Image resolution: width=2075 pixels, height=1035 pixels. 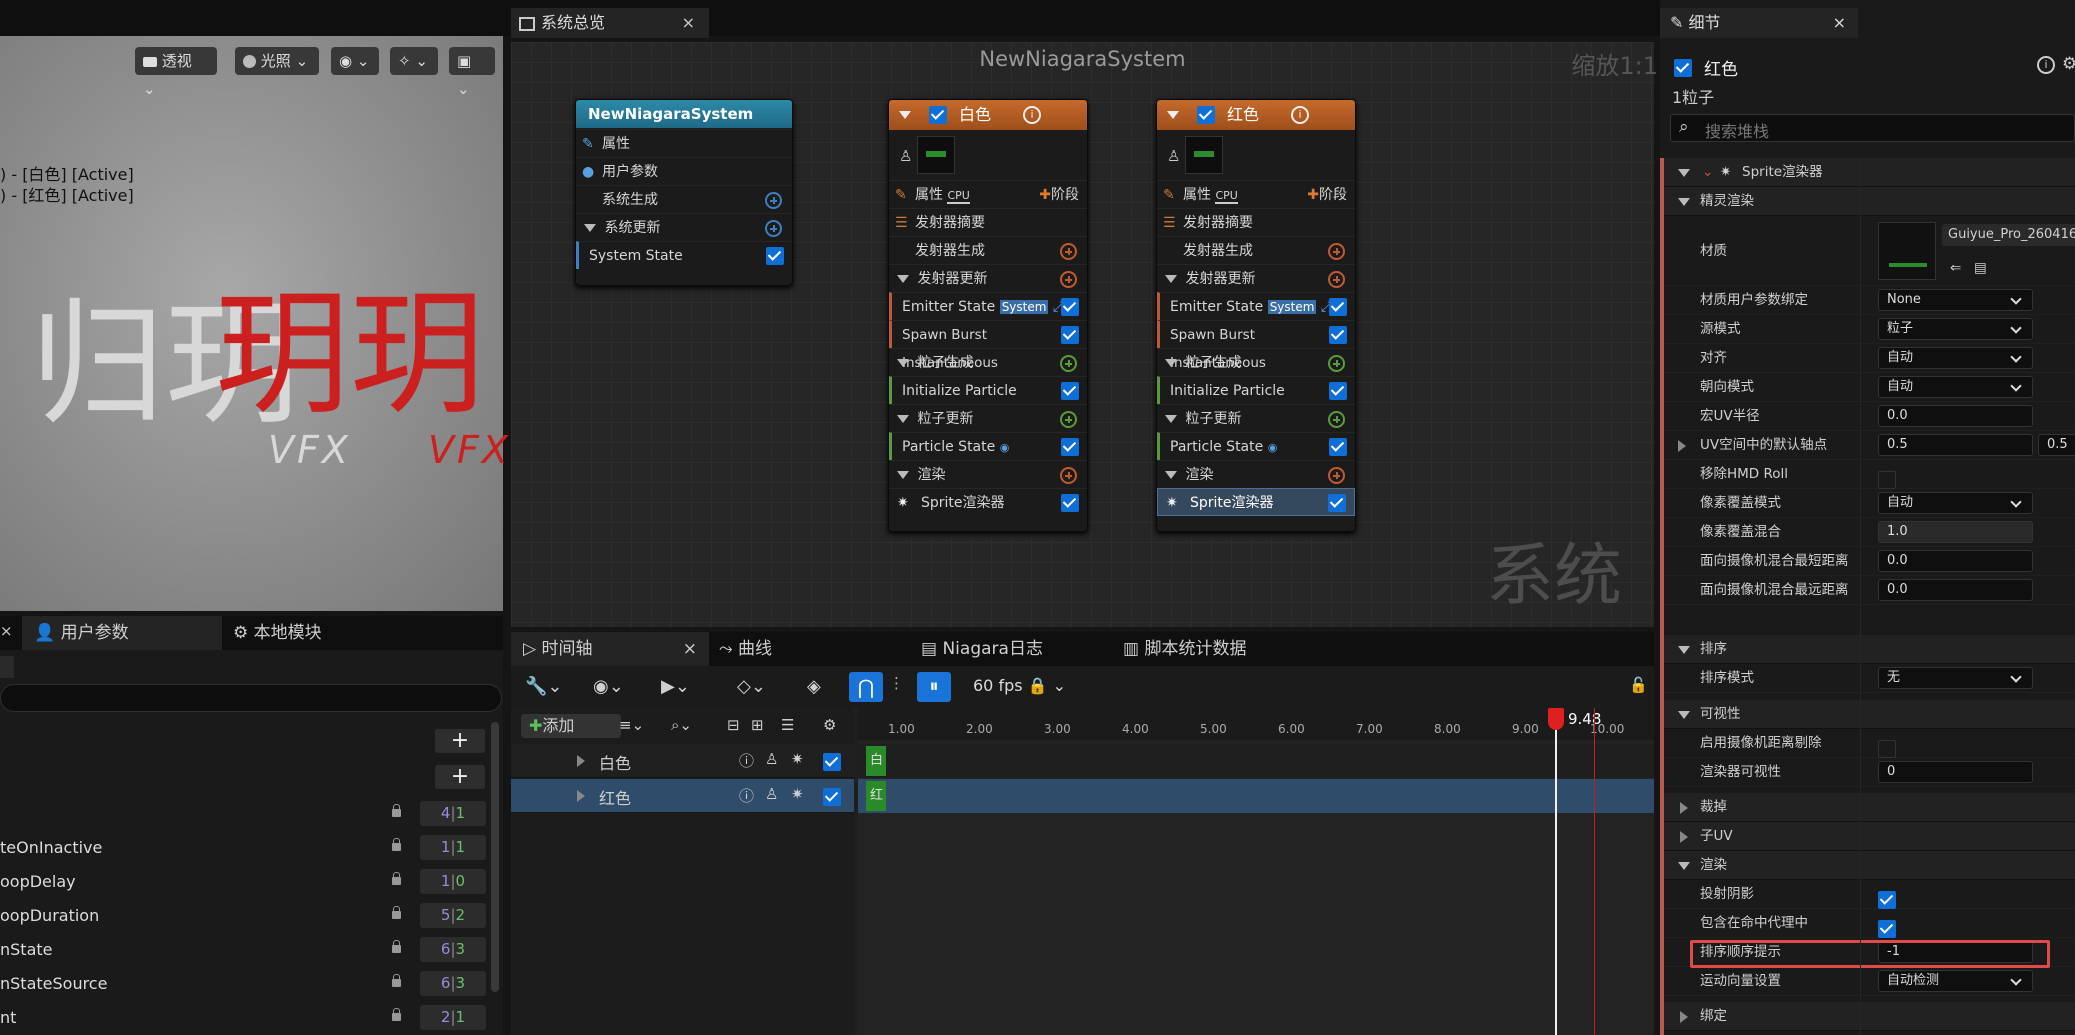 I want to click on sprite-renderer-row: ✷ Sprite渲染器, so click(x=988, y=502).